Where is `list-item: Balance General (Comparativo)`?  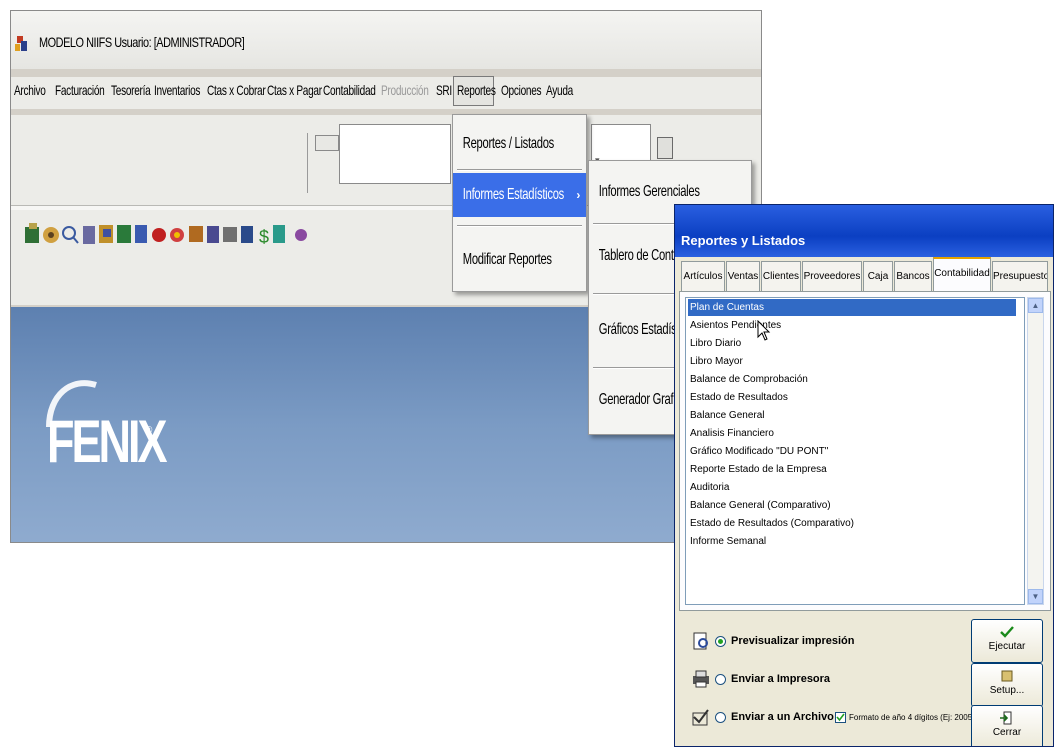
list-item: Balance General (Comparativo) is located at coordinates (759, 505).